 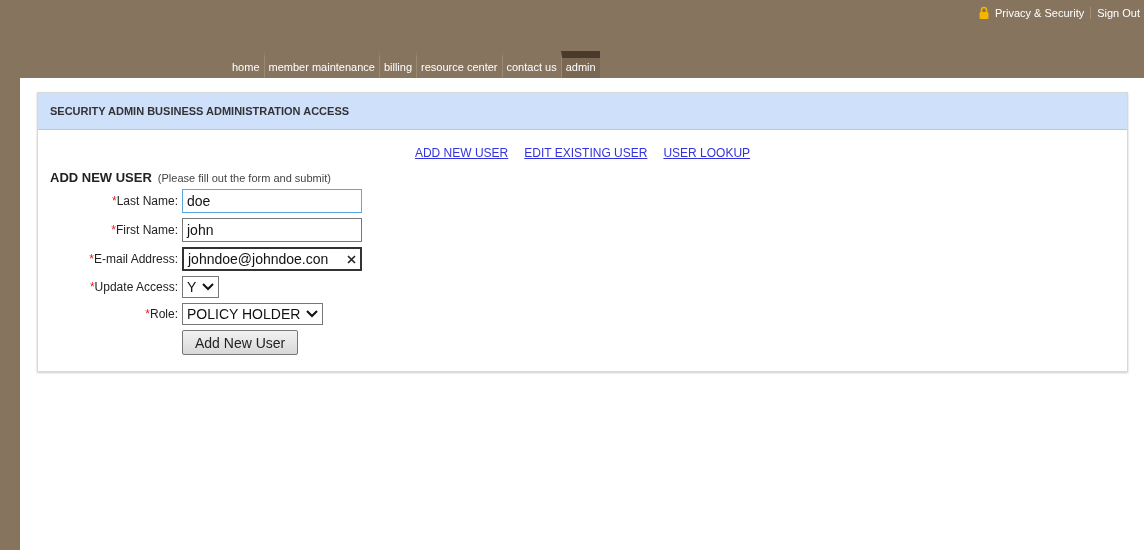 What do you see at coordinates (1118, 12) in the screenshot?
I see `header-link: Sign Out` at bounding box center [1118, 12].